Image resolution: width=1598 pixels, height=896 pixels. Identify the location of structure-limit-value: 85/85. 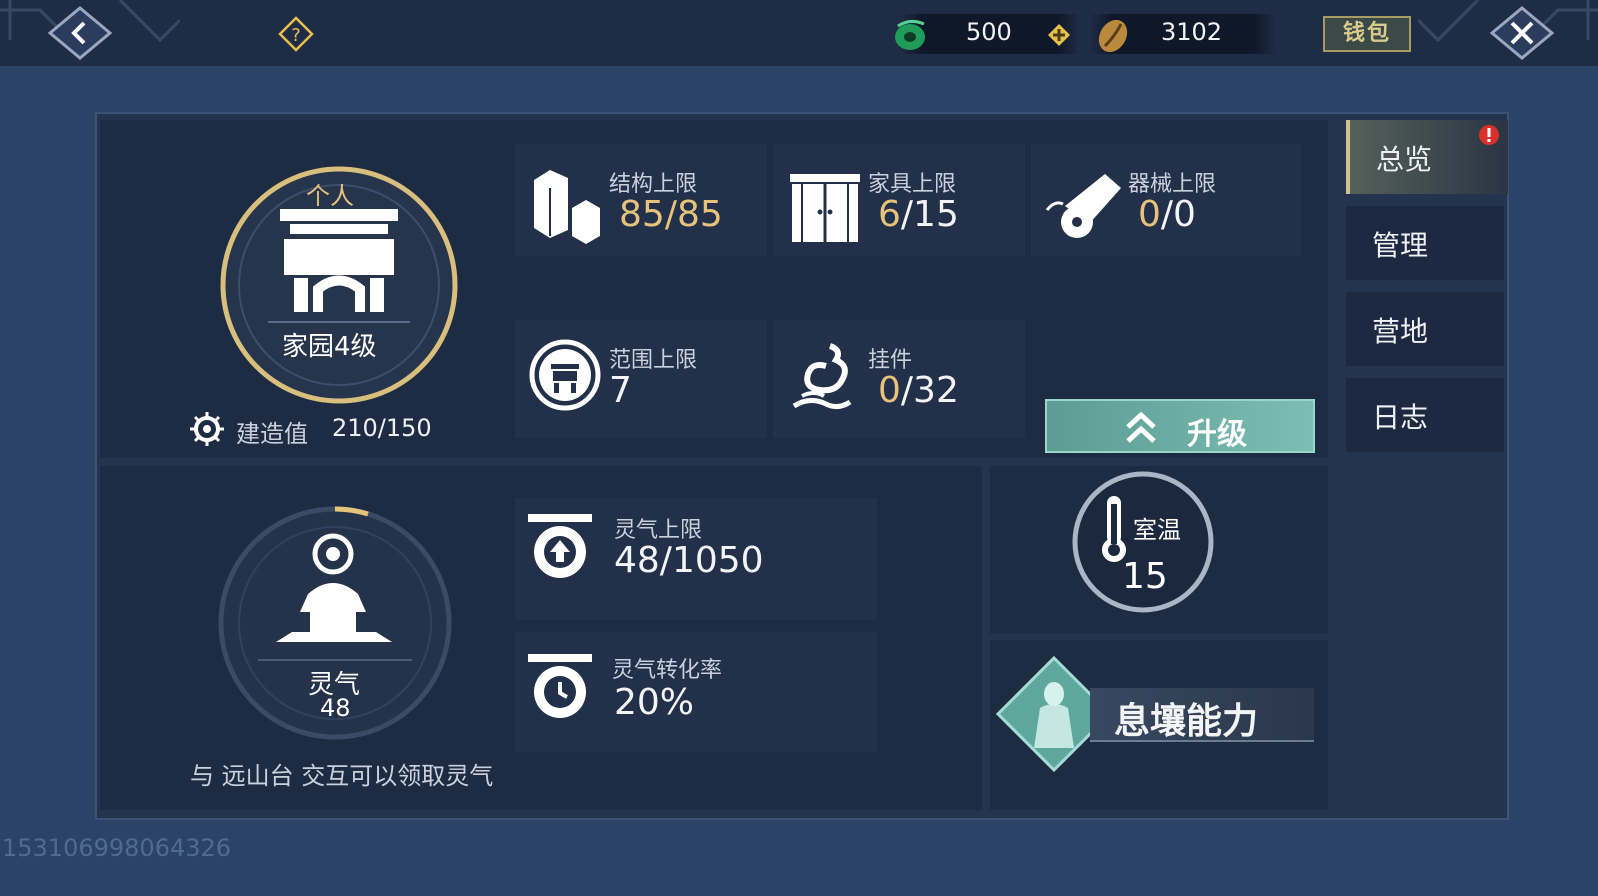
(671, 214).